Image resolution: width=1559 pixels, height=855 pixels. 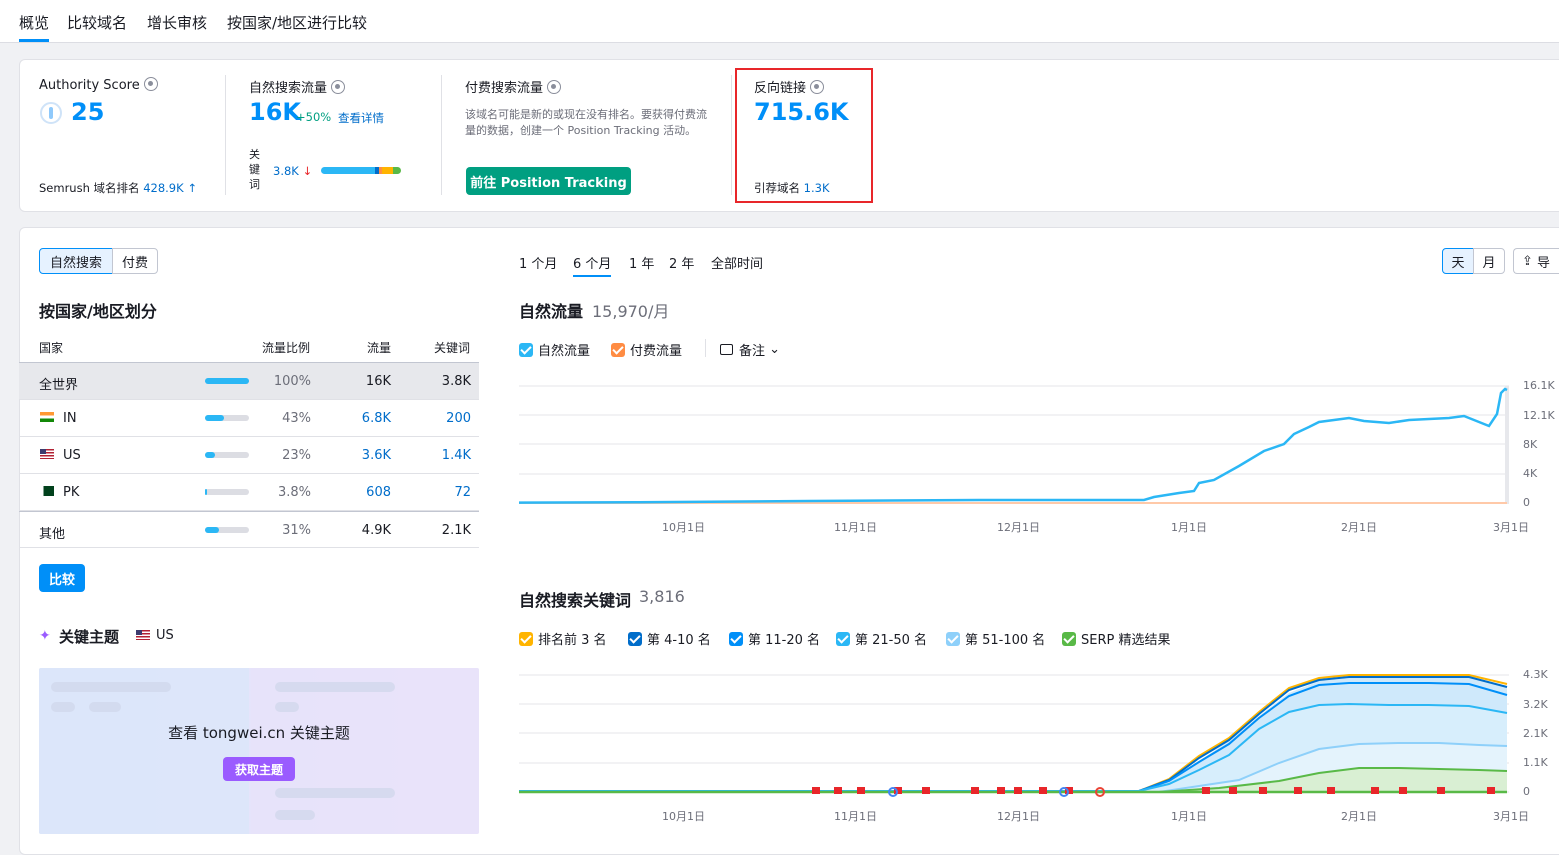 I want to click on table-row: PK 3.8% 608 72, so click(x=249, y=492).